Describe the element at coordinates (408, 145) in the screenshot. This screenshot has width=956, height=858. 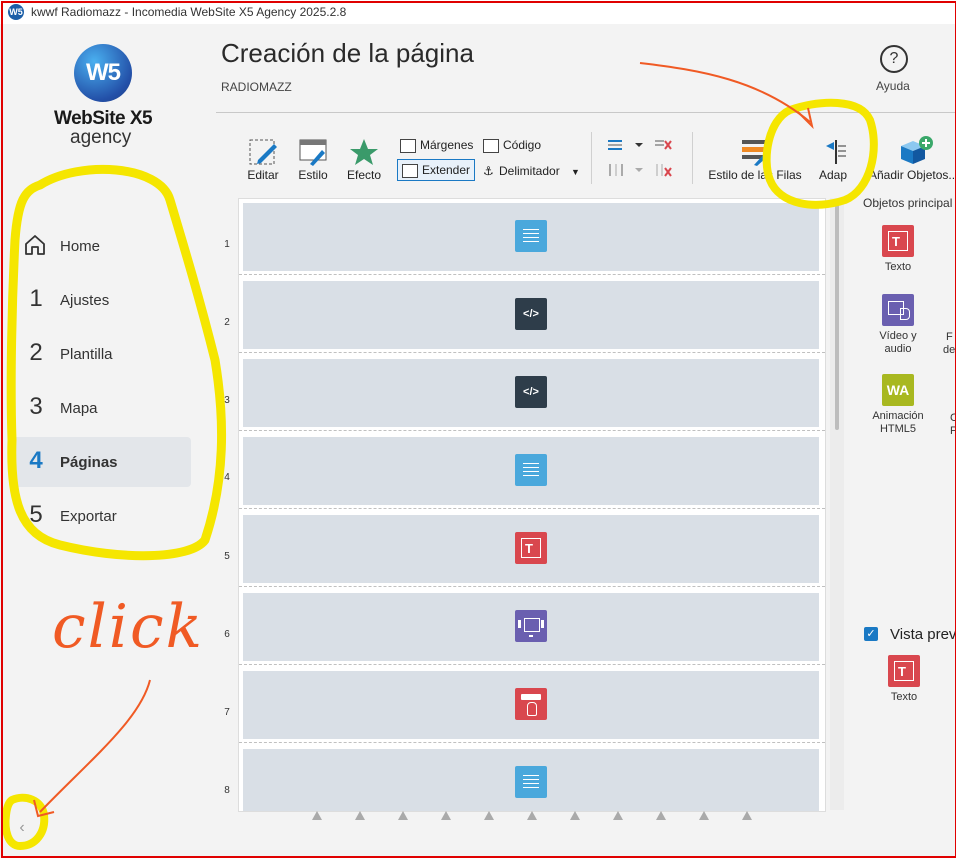
I see `margins-icon` at that location.